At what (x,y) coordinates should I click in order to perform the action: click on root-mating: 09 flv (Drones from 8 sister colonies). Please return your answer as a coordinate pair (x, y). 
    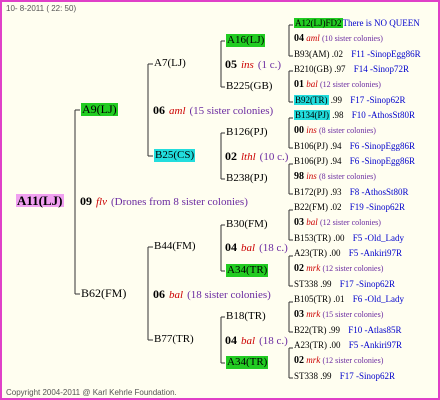
    Looking at the image, I should click on (164, 201).